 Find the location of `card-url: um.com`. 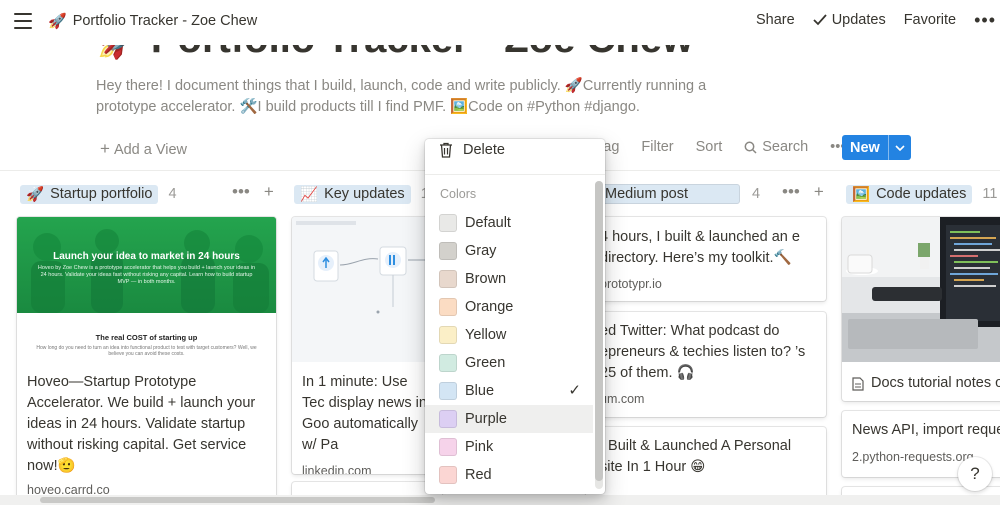

card-url: um.com is located at coordinates (622, 399).